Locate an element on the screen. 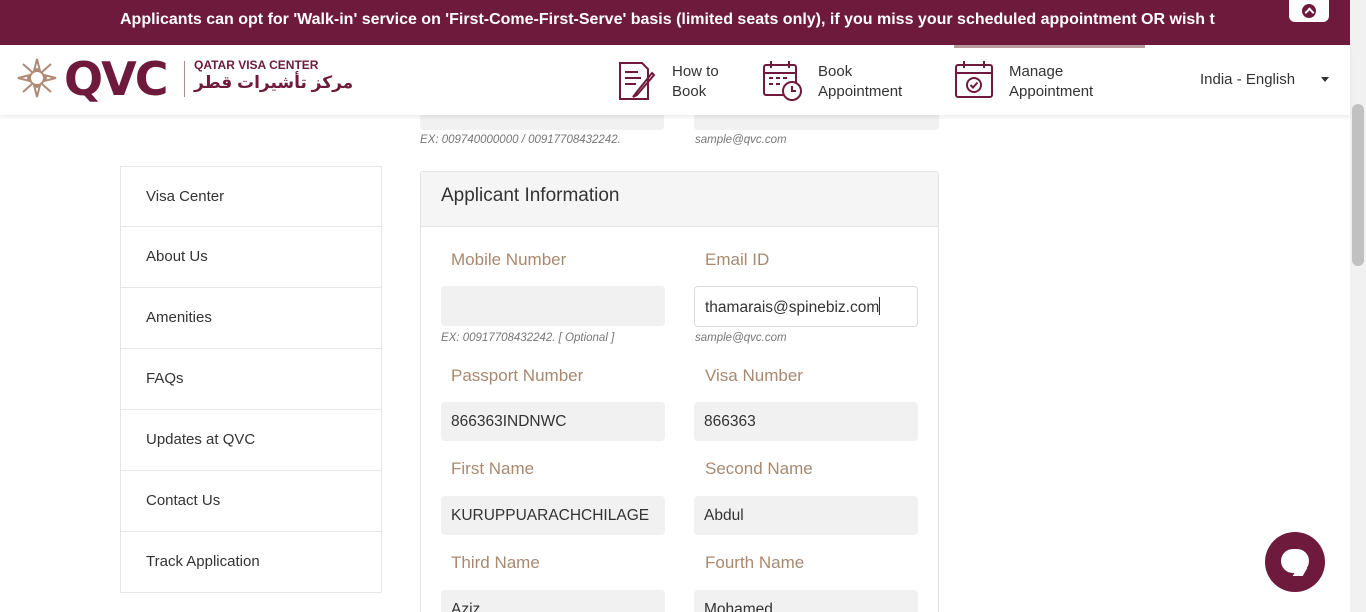 Image resolution: width=1366 pixels, height=612 pixels. email-label: Email ID is located at coordinates (737, 259).